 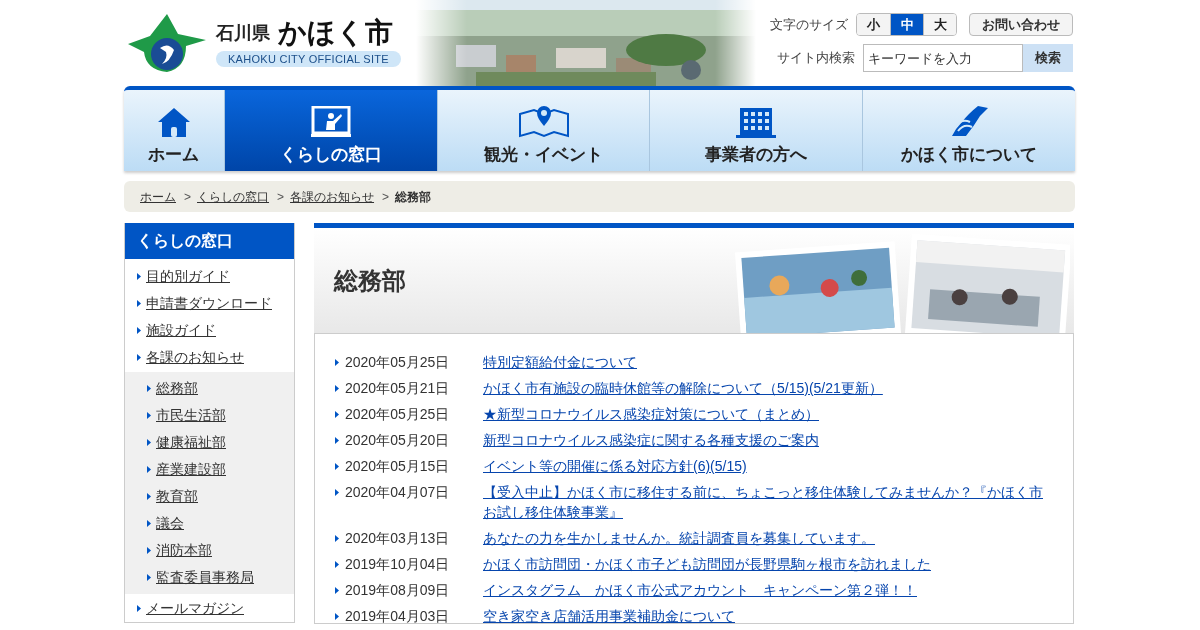 I want to click on breadcrumb-link: 各課のお知らせ, so click(x=332, y=196).